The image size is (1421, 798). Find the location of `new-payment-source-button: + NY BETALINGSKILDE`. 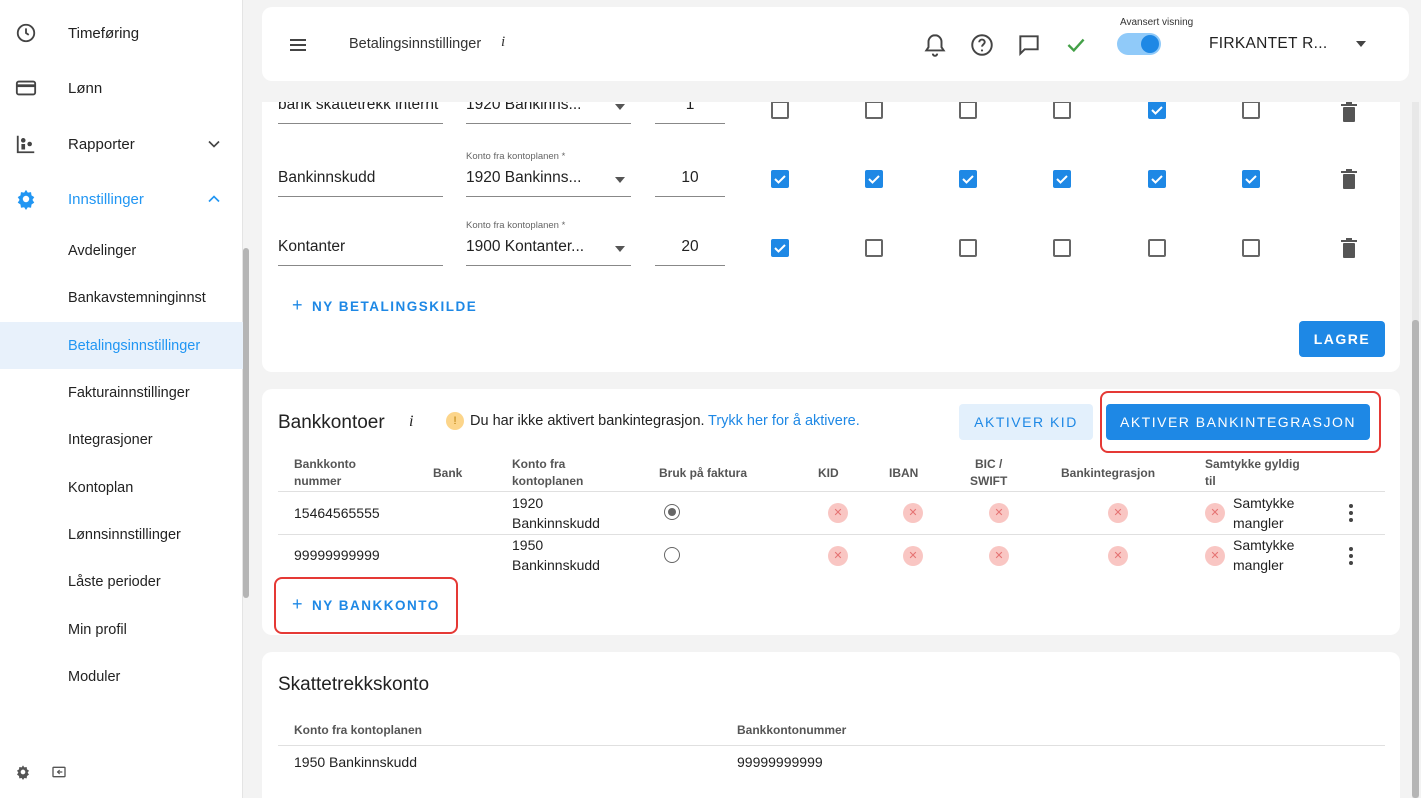

new-payment-source-button: + NY BETALINGSKILDE is located at coordinates (384, 305).